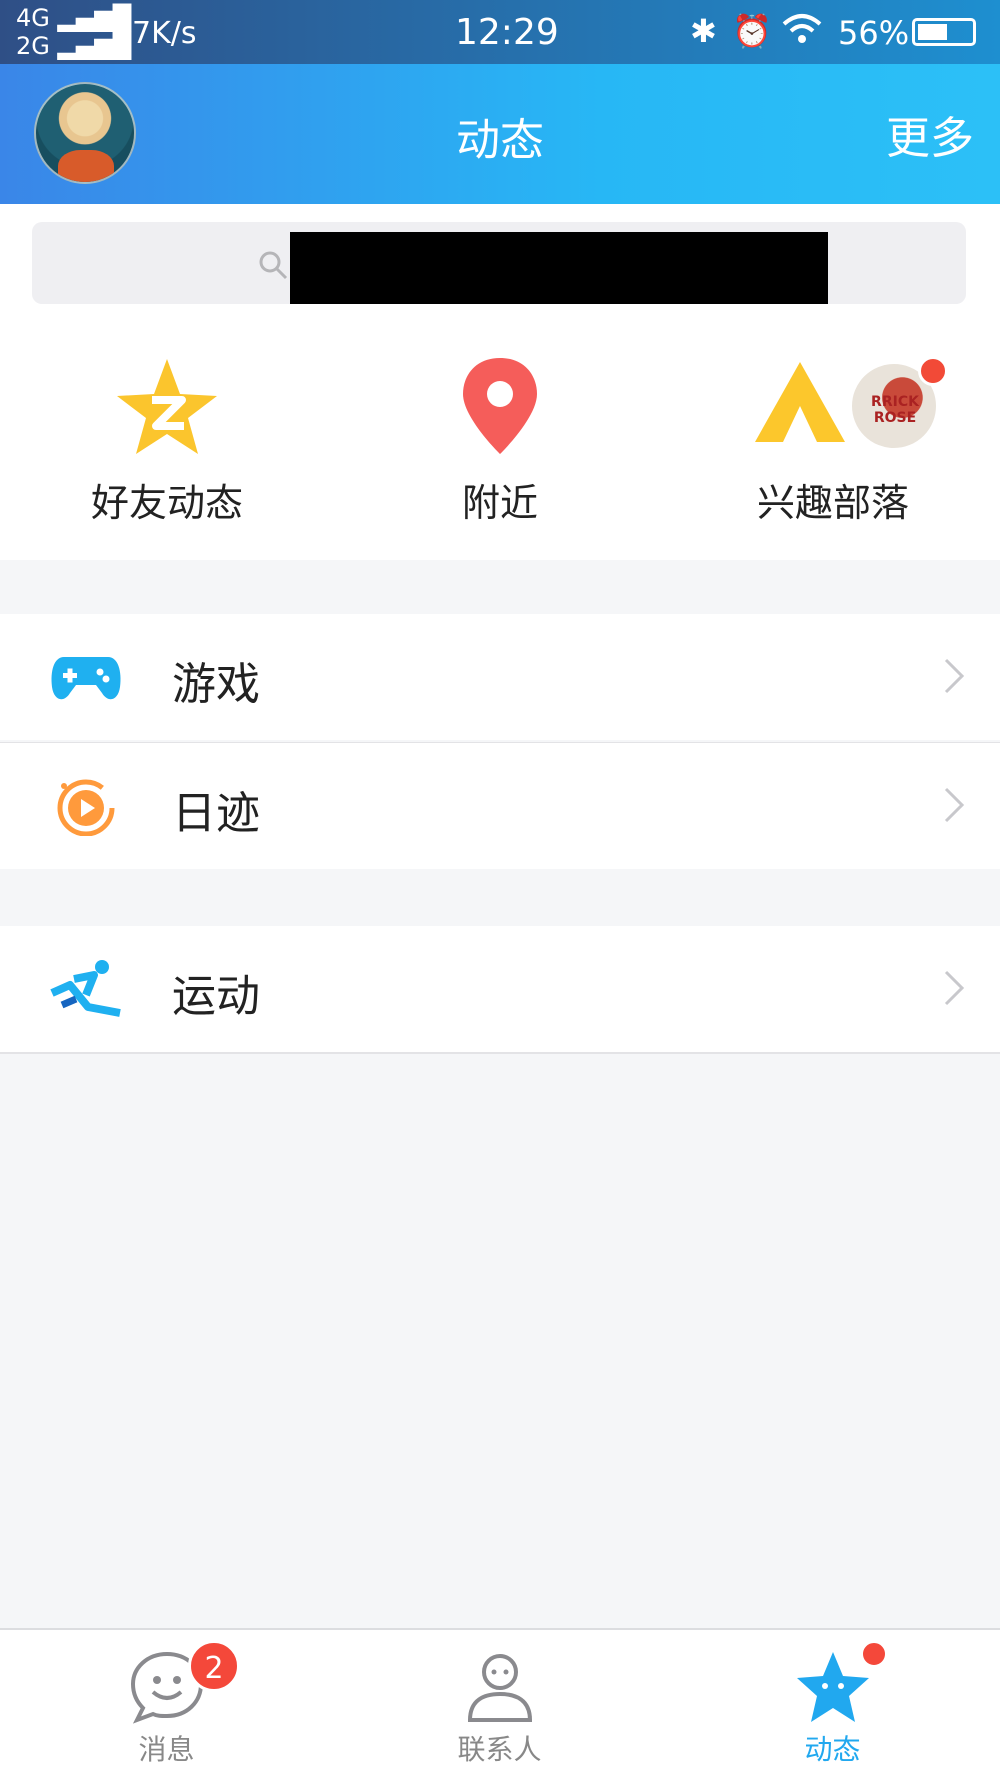 This screenshot has width=1000, height=1780. What do you see at coordinates (216, 996) in the screenshot?
I see `sport-label: 运动` at bounding box center [216, 996].